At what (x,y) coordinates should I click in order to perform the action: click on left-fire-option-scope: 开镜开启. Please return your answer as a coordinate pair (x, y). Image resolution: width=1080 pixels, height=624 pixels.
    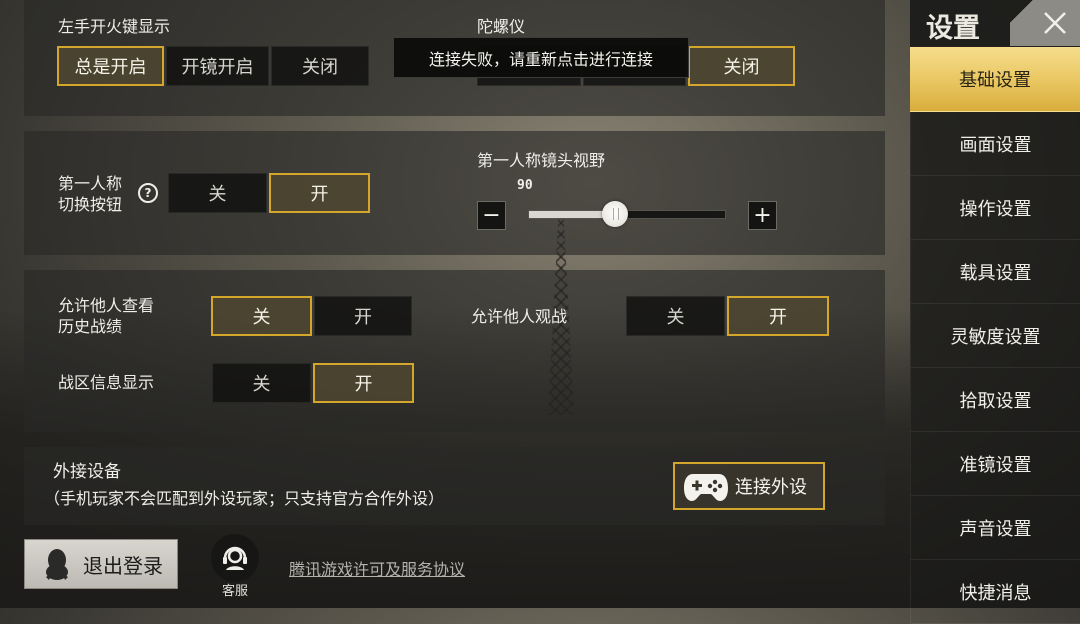
    Looking at the image, I should click on (217, 66).